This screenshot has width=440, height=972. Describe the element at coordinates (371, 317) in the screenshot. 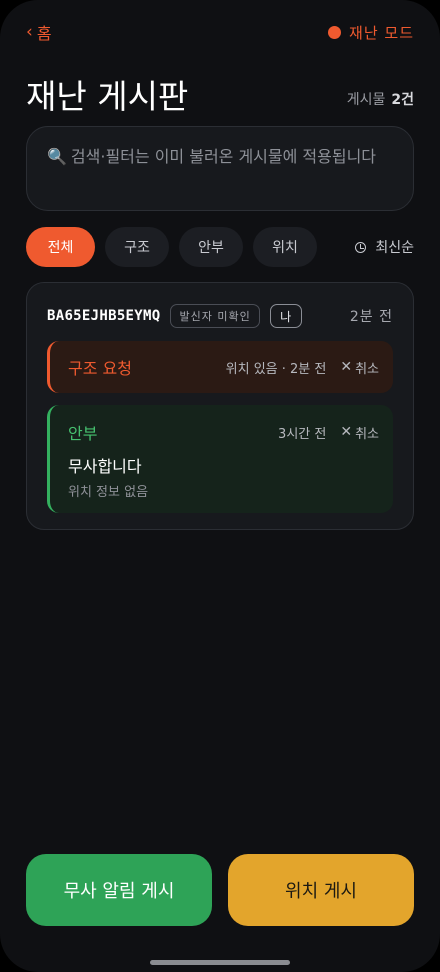

I see `post-age: 2분 전` at that location.